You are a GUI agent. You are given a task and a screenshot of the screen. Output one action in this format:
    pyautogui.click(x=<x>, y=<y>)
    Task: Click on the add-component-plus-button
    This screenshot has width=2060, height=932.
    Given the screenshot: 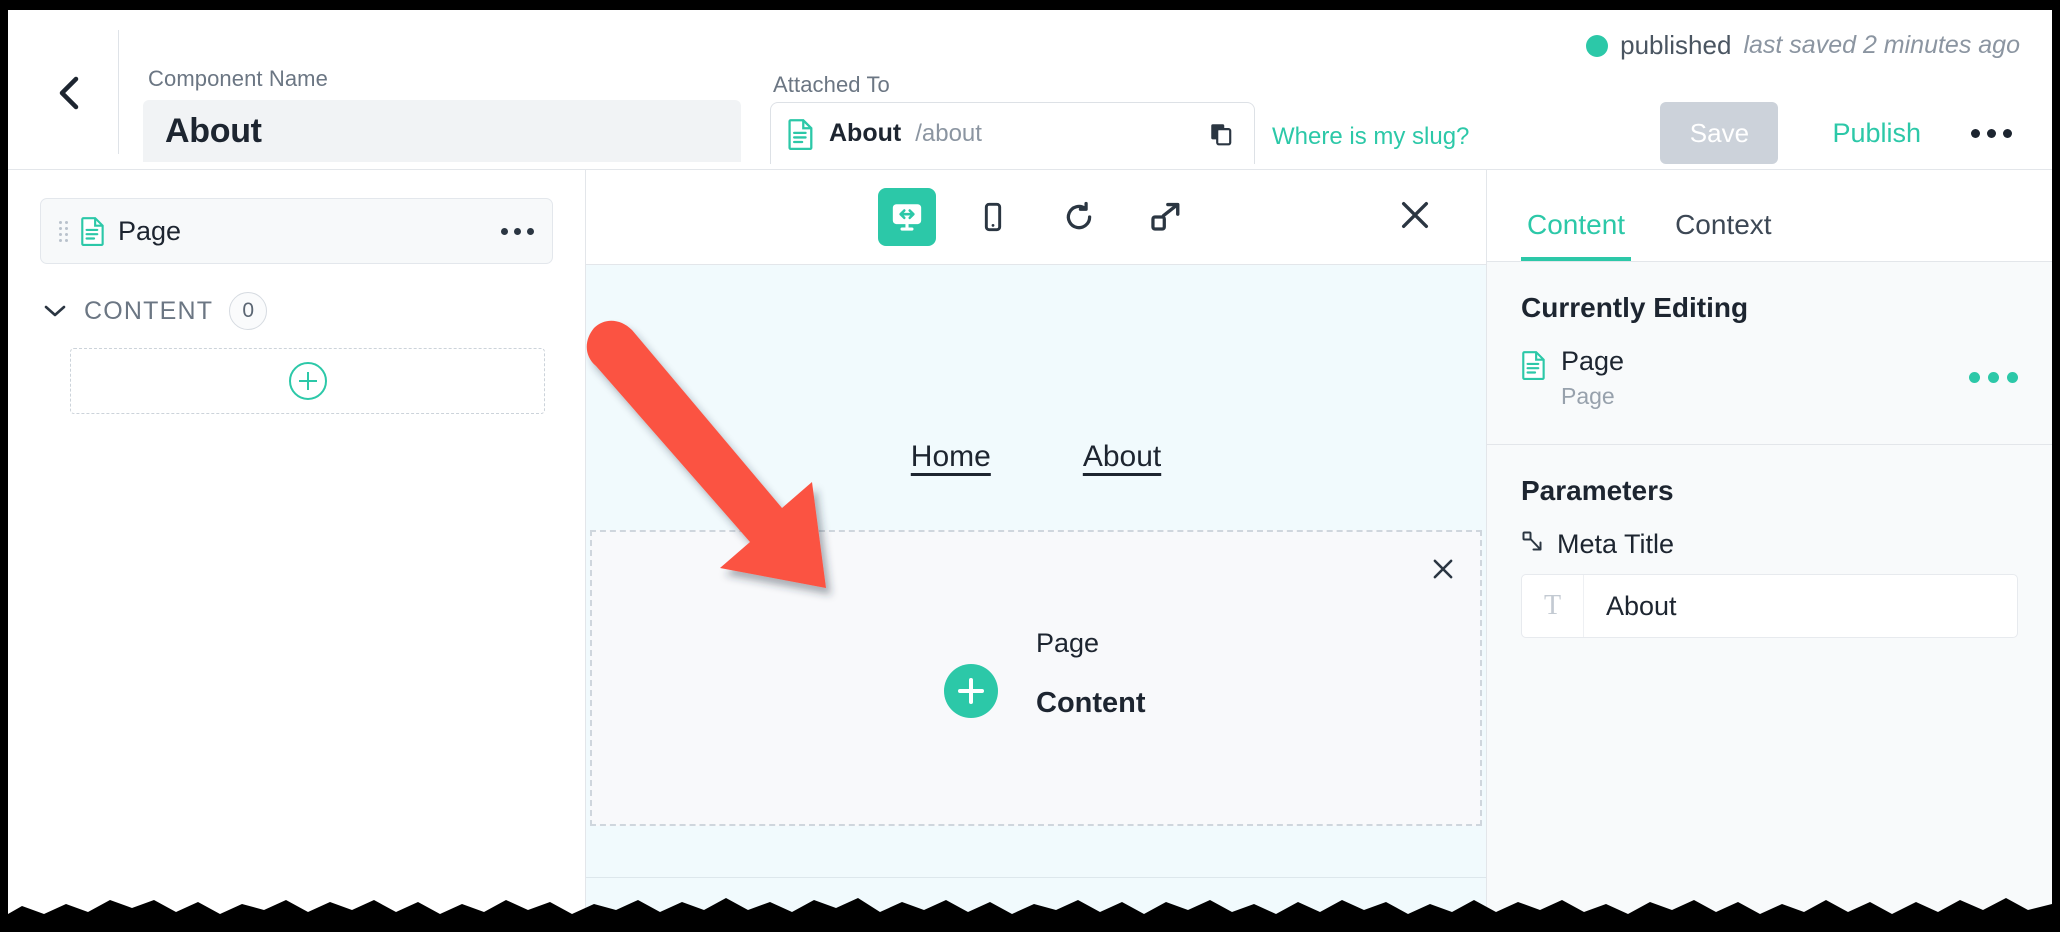 What is the action you would take?
    pyautogui.click(x=971, y=691)
    